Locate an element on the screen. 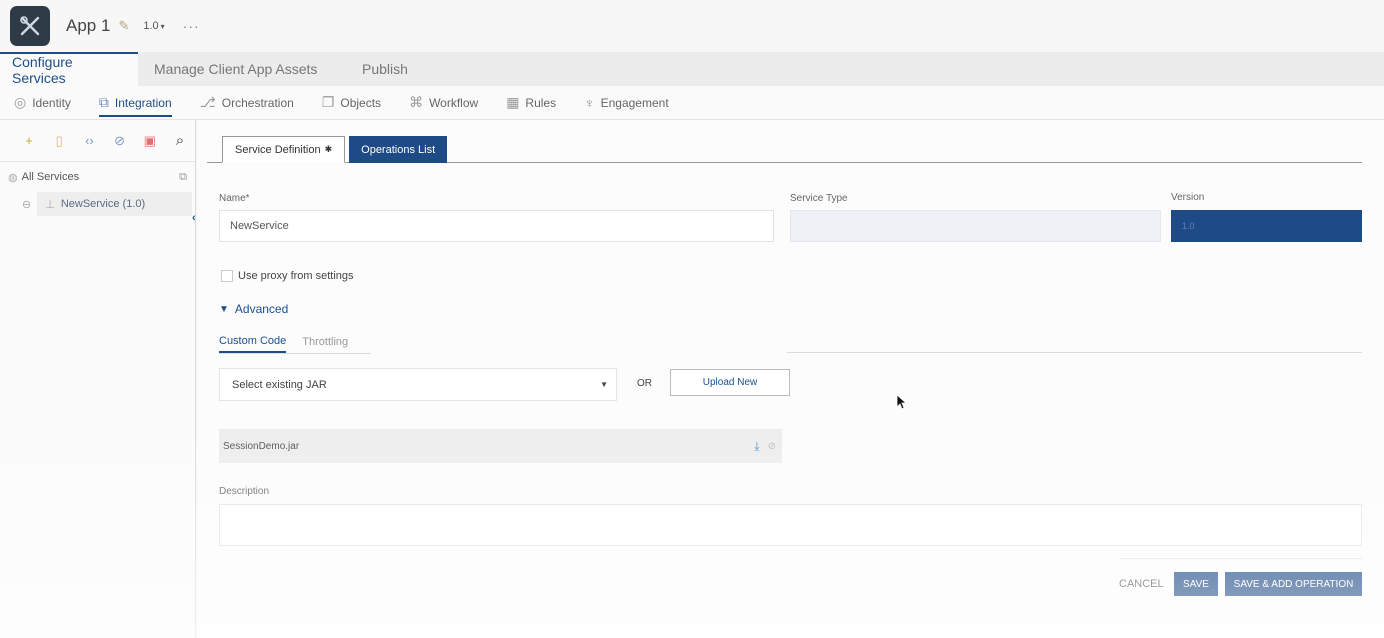 This screenshot has width=1384, height=638. version-dropdown: 1.0 ▾ is located at coordinates (153, 26).